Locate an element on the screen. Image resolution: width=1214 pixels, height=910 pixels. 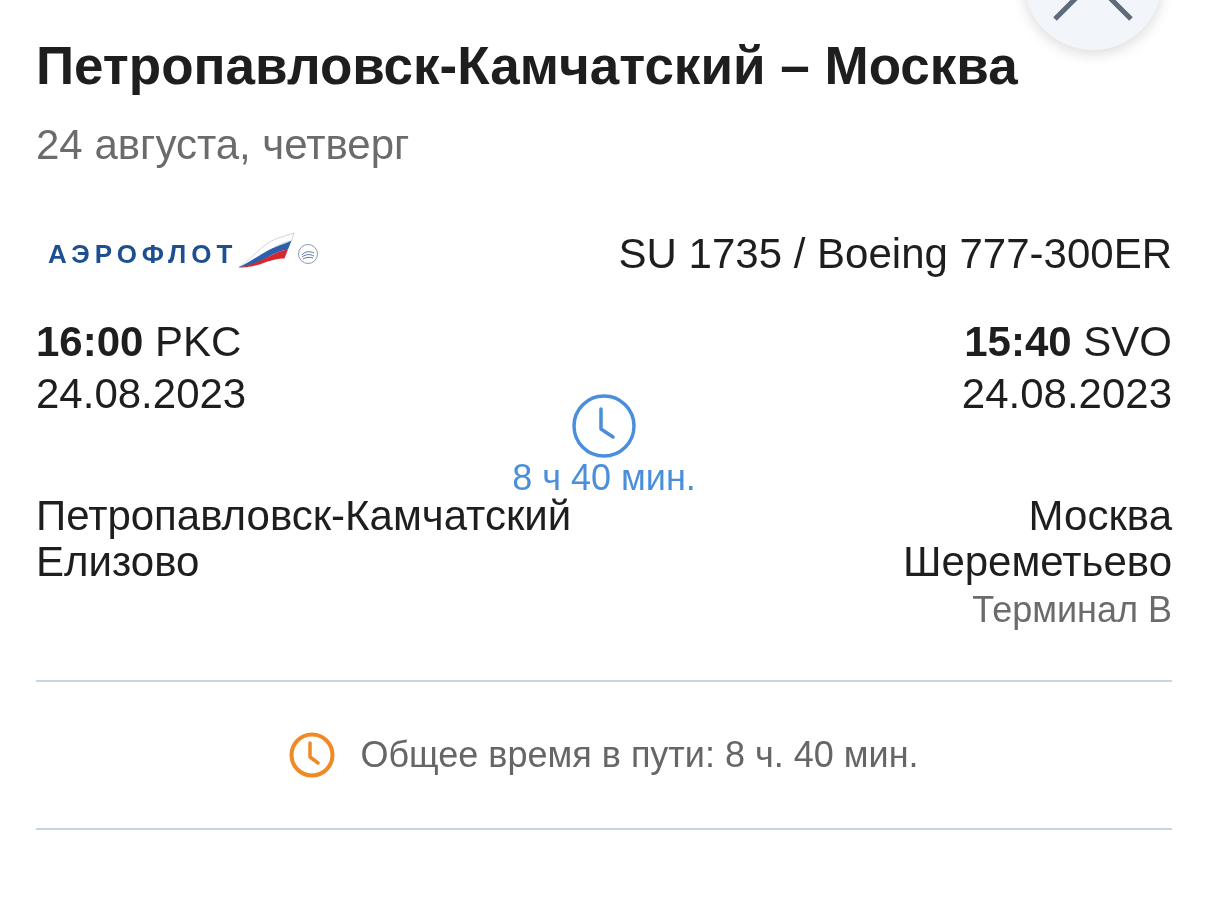
departure-airport: Елизово is located at coordinates (118, 562).